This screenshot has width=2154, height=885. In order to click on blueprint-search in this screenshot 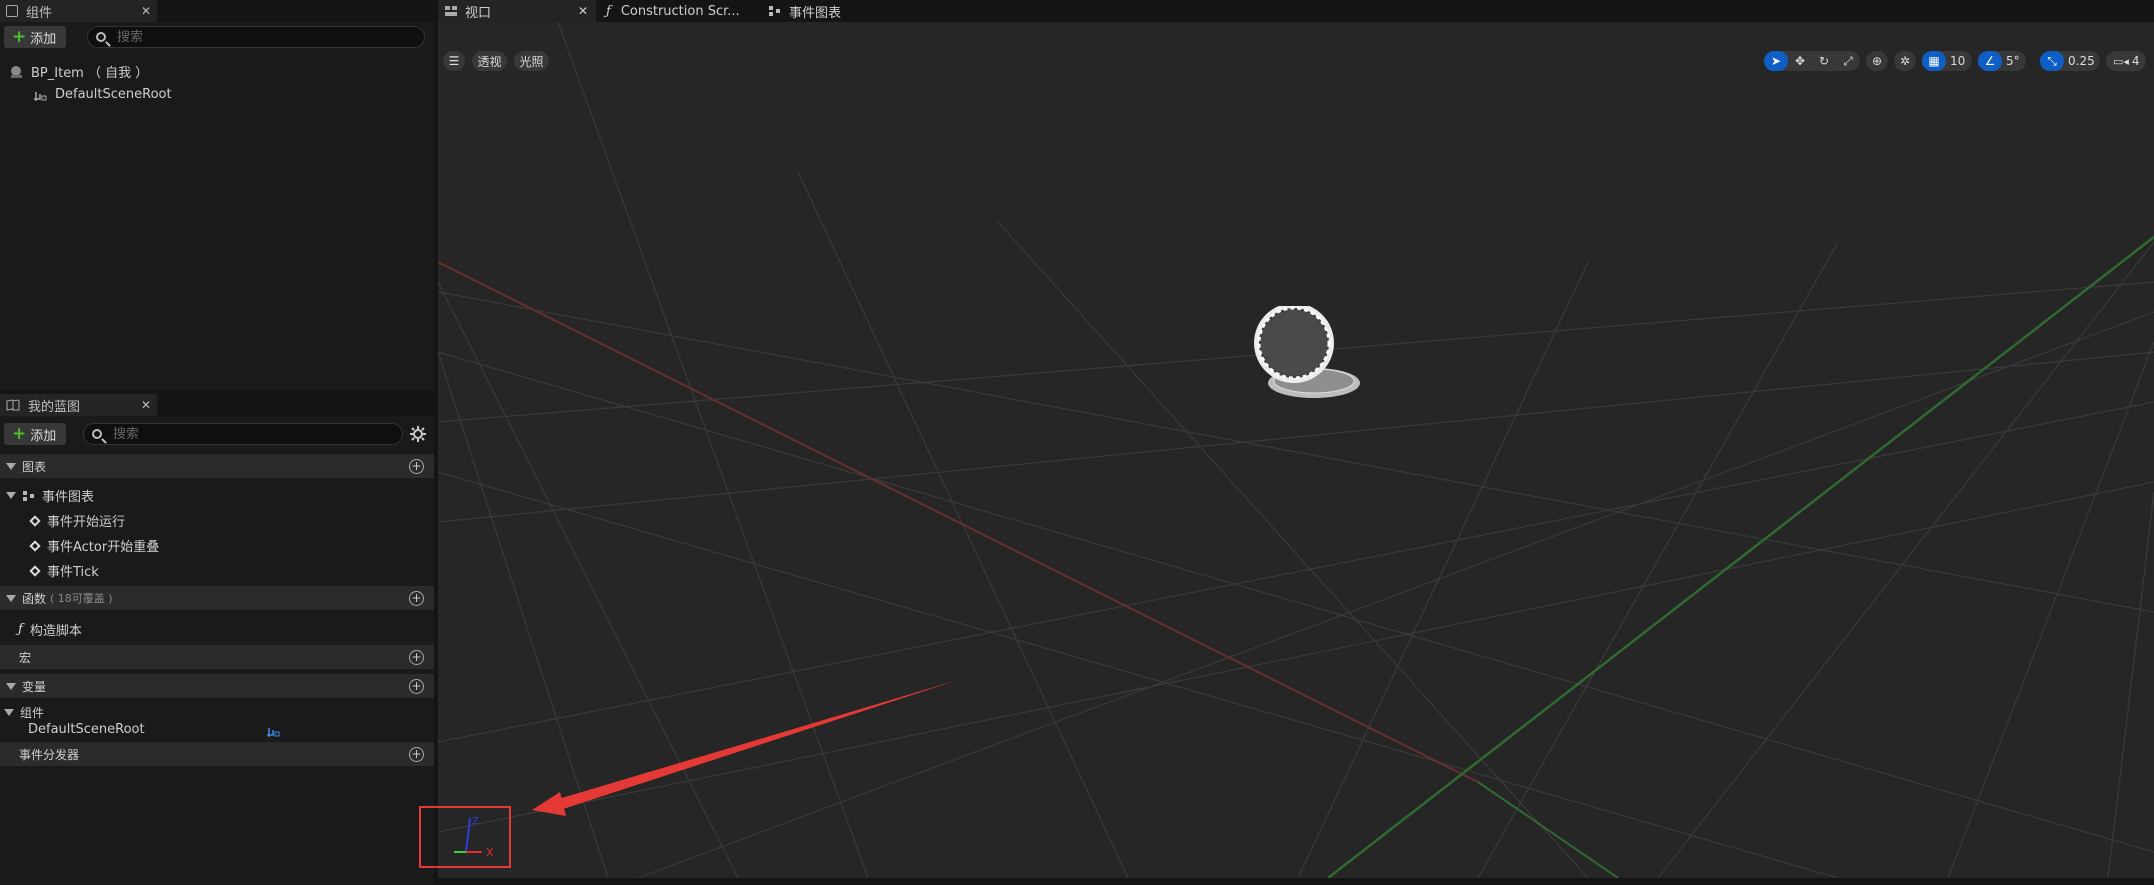, I will do `click(243, 434)`.